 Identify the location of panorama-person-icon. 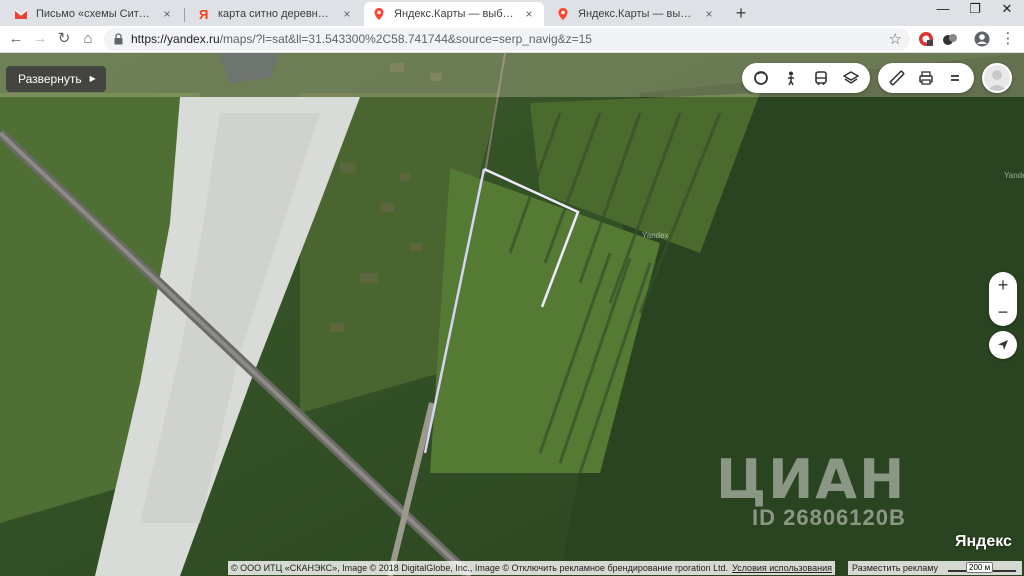
(791, 78).